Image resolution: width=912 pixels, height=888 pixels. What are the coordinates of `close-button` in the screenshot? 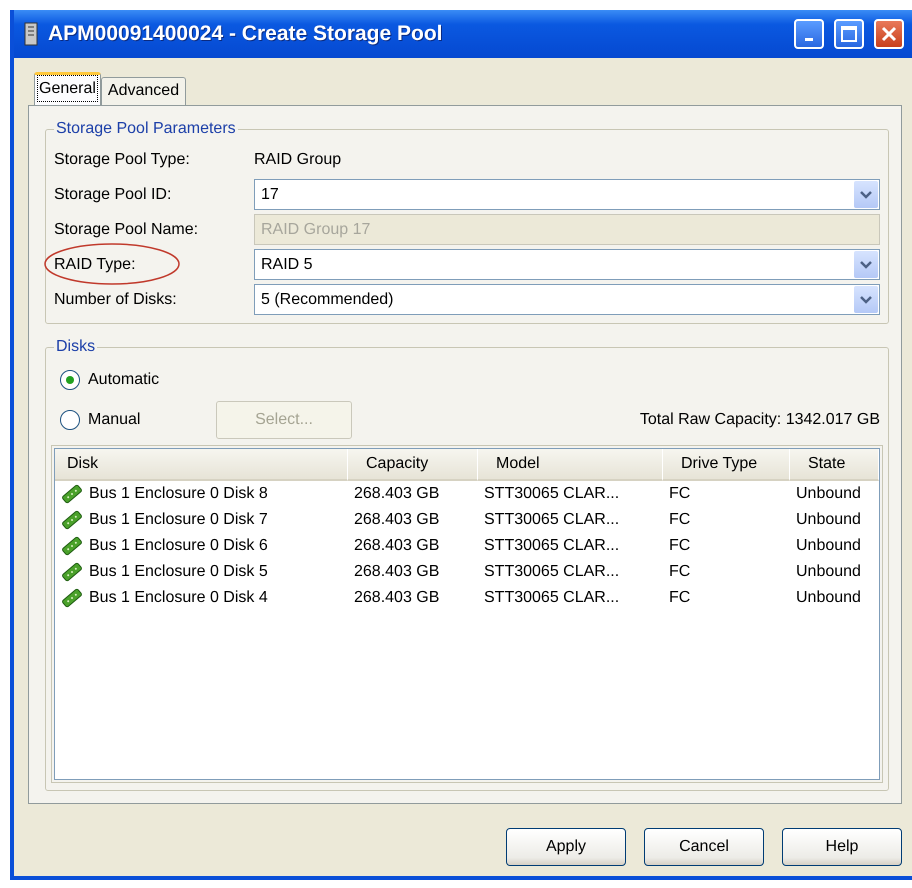 It's located at (889, 34).